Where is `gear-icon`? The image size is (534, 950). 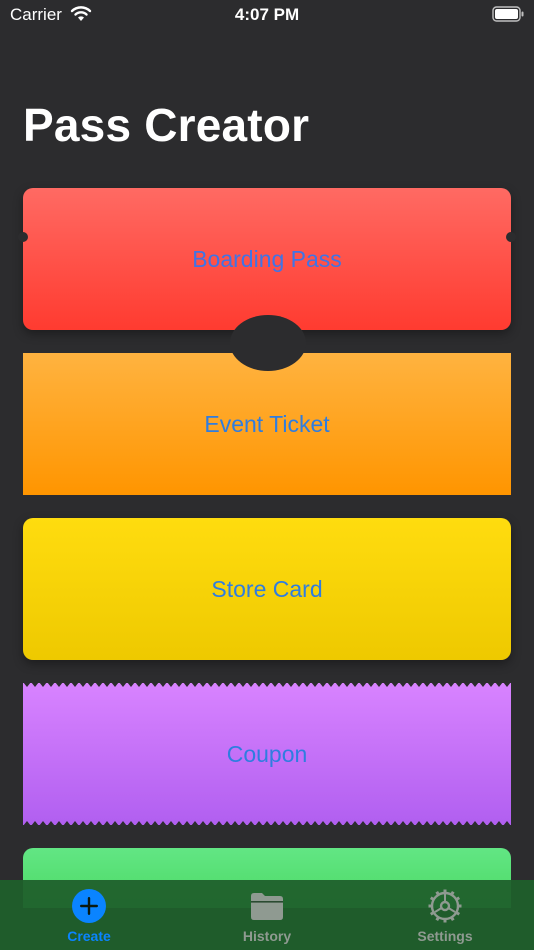 gear-icon is located at coordinates (445, 906).